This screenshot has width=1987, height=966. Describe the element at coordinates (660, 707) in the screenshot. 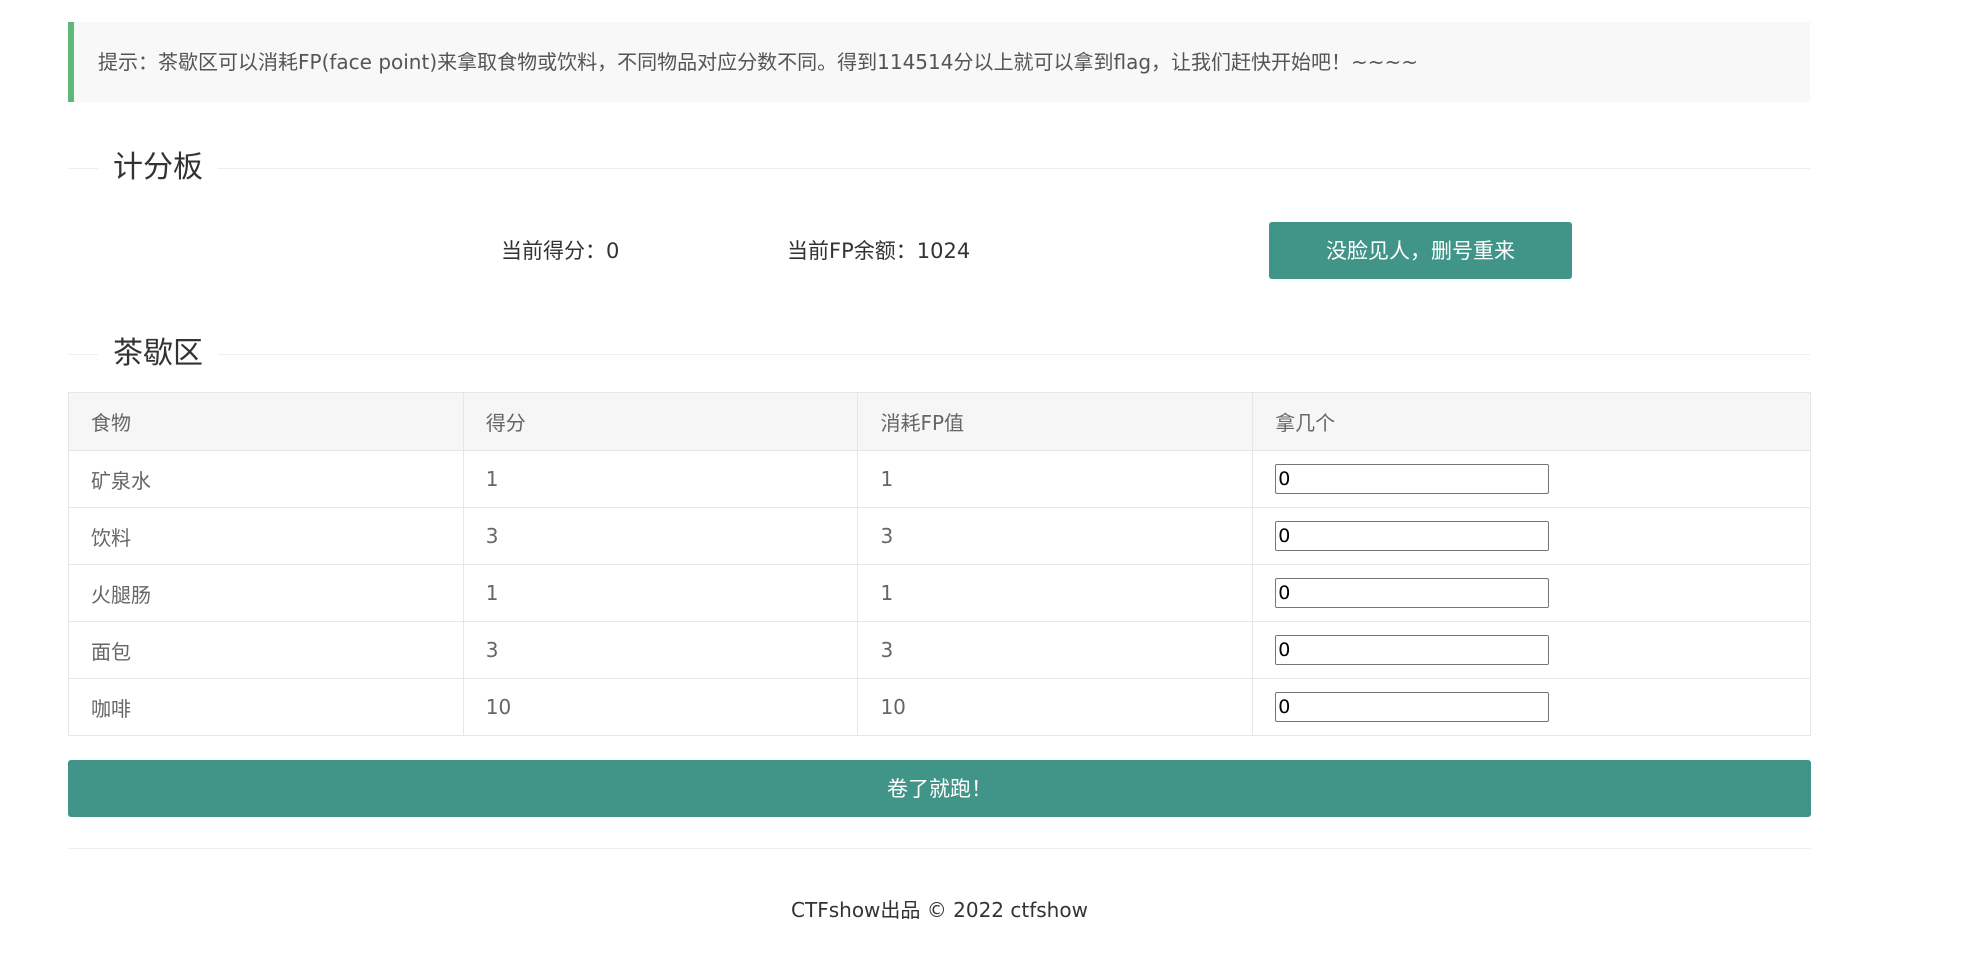

I see `food-score: 10` at that location.